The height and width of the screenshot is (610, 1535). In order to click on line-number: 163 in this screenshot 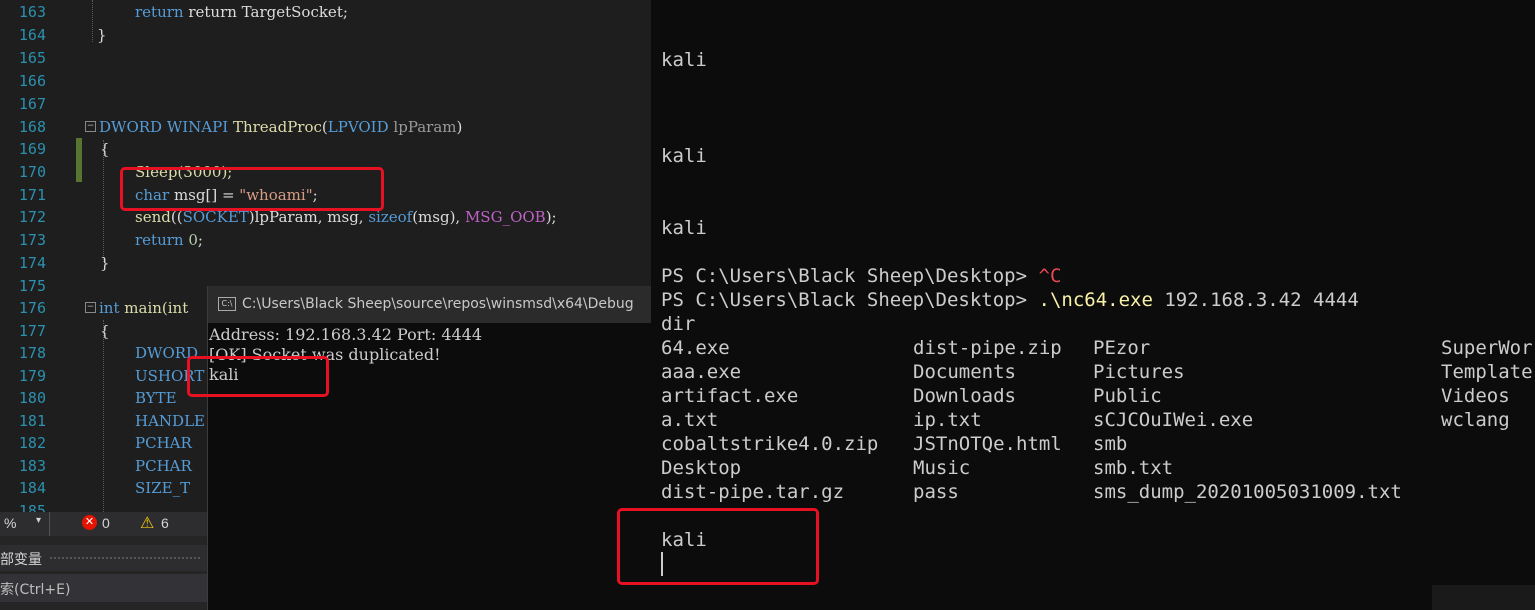, I will do `click(32, 12)`.